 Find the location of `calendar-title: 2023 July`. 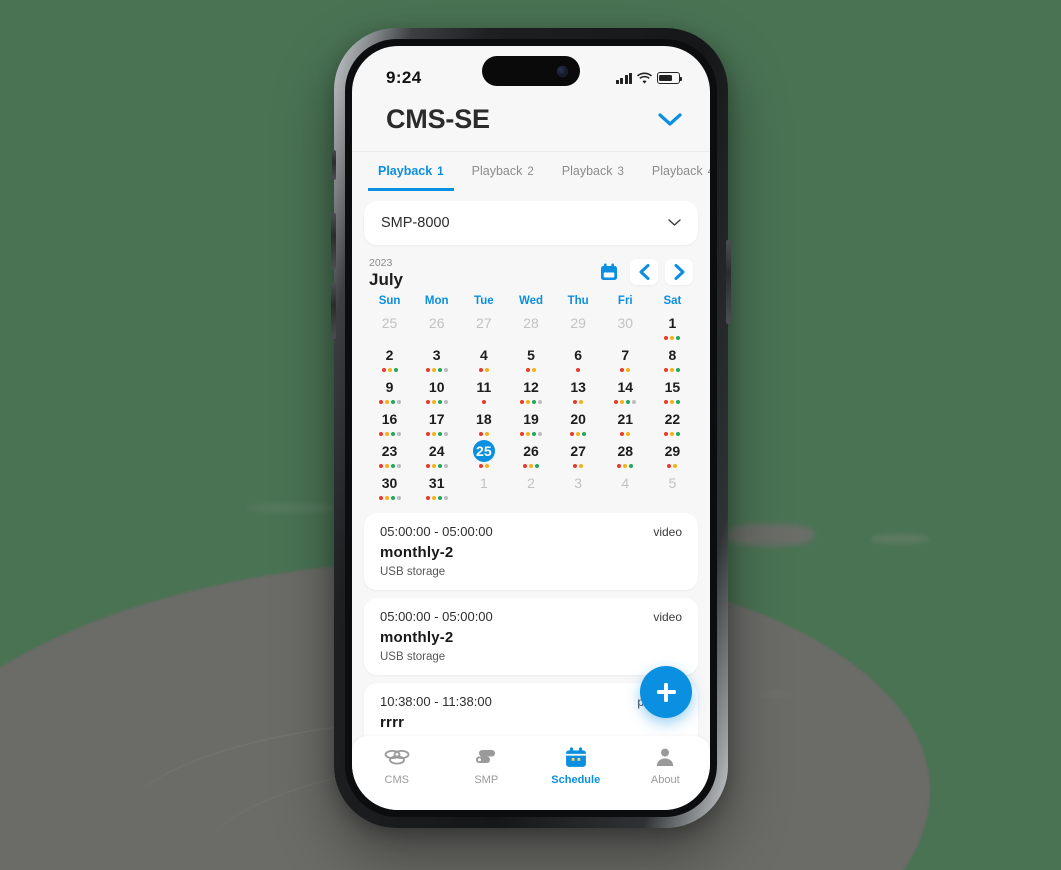

calendar-title: 2023 July is located at coordinates (386, 273).